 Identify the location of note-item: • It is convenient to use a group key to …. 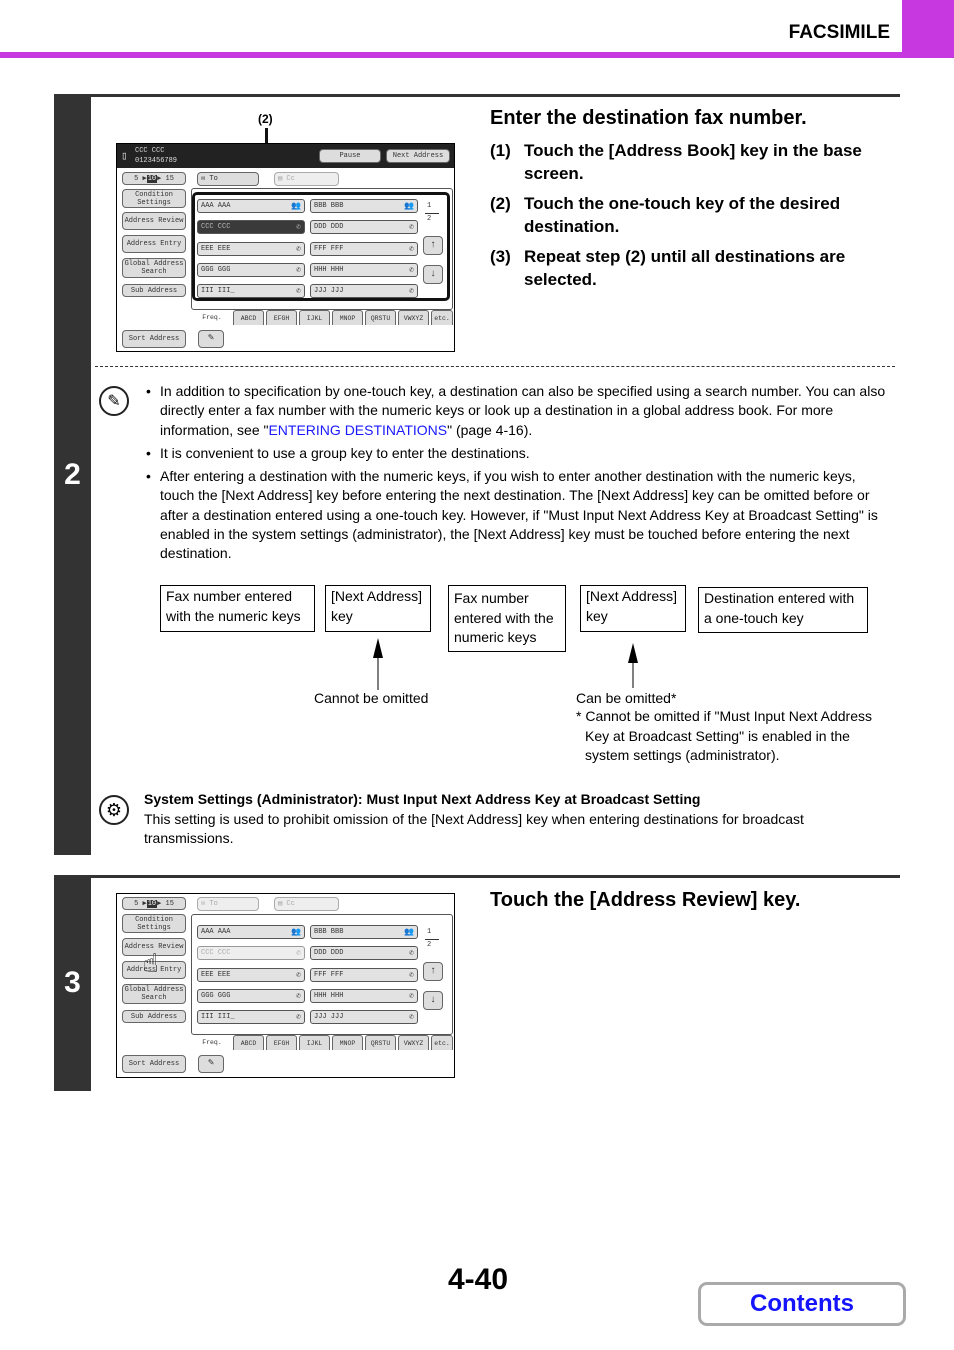
(518, 453).